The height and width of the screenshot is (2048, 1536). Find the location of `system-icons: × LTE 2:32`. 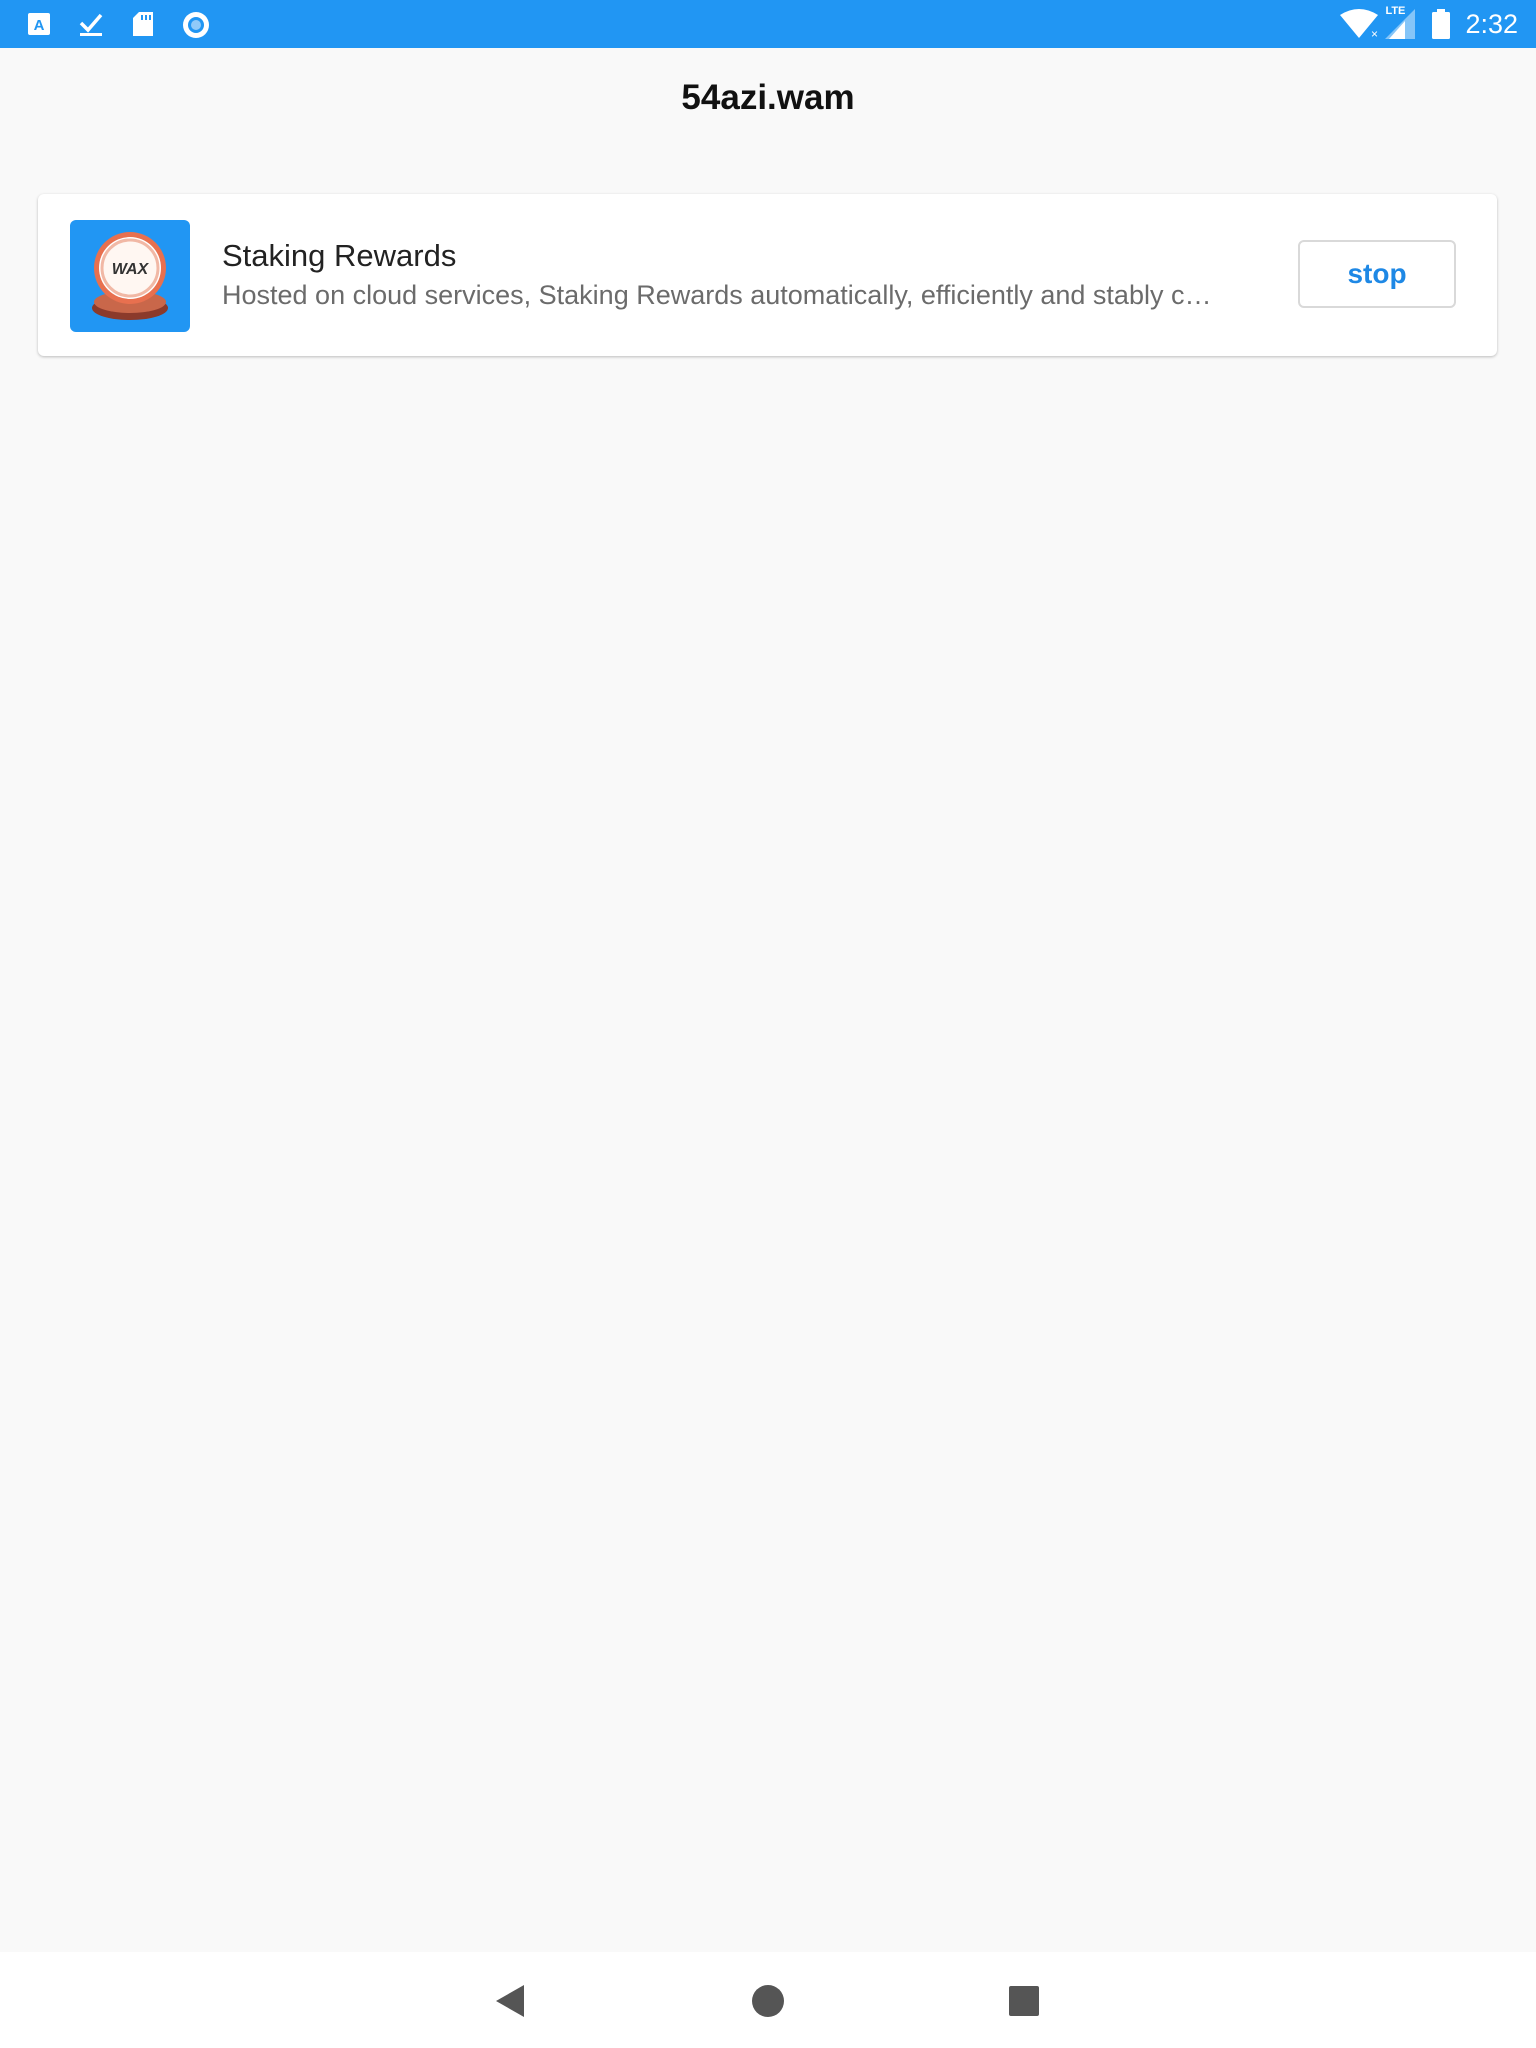

system-icons: × LTE 2:32 is located at coordinates (1428, 24).